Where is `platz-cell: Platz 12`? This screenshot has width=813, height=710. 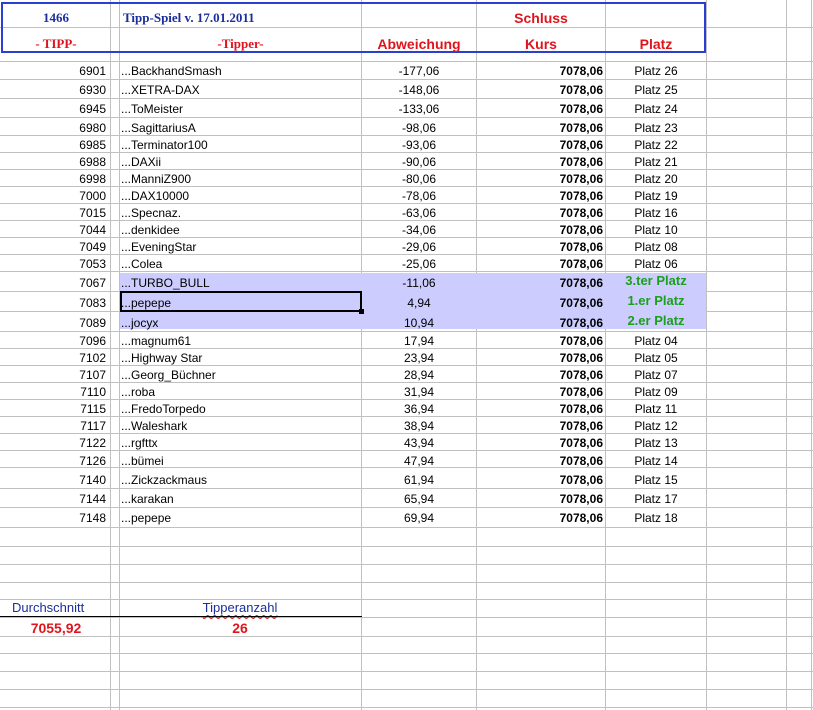
platz-cell: Platz 12 is located at coordinates (656, 426).